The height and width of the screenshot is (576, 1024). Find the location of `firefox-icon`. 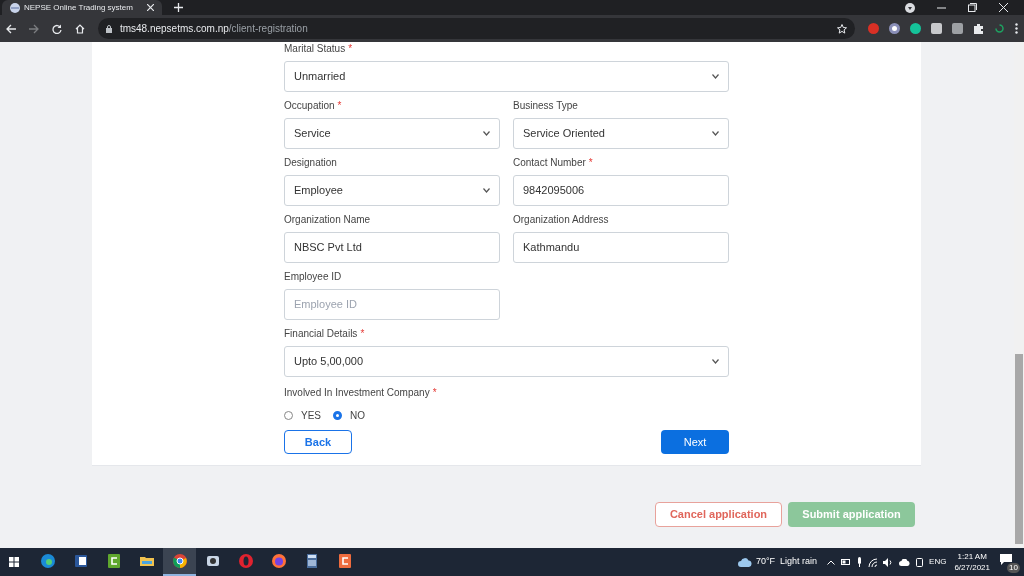

firefox-icon is located at coordinates (278, 561).